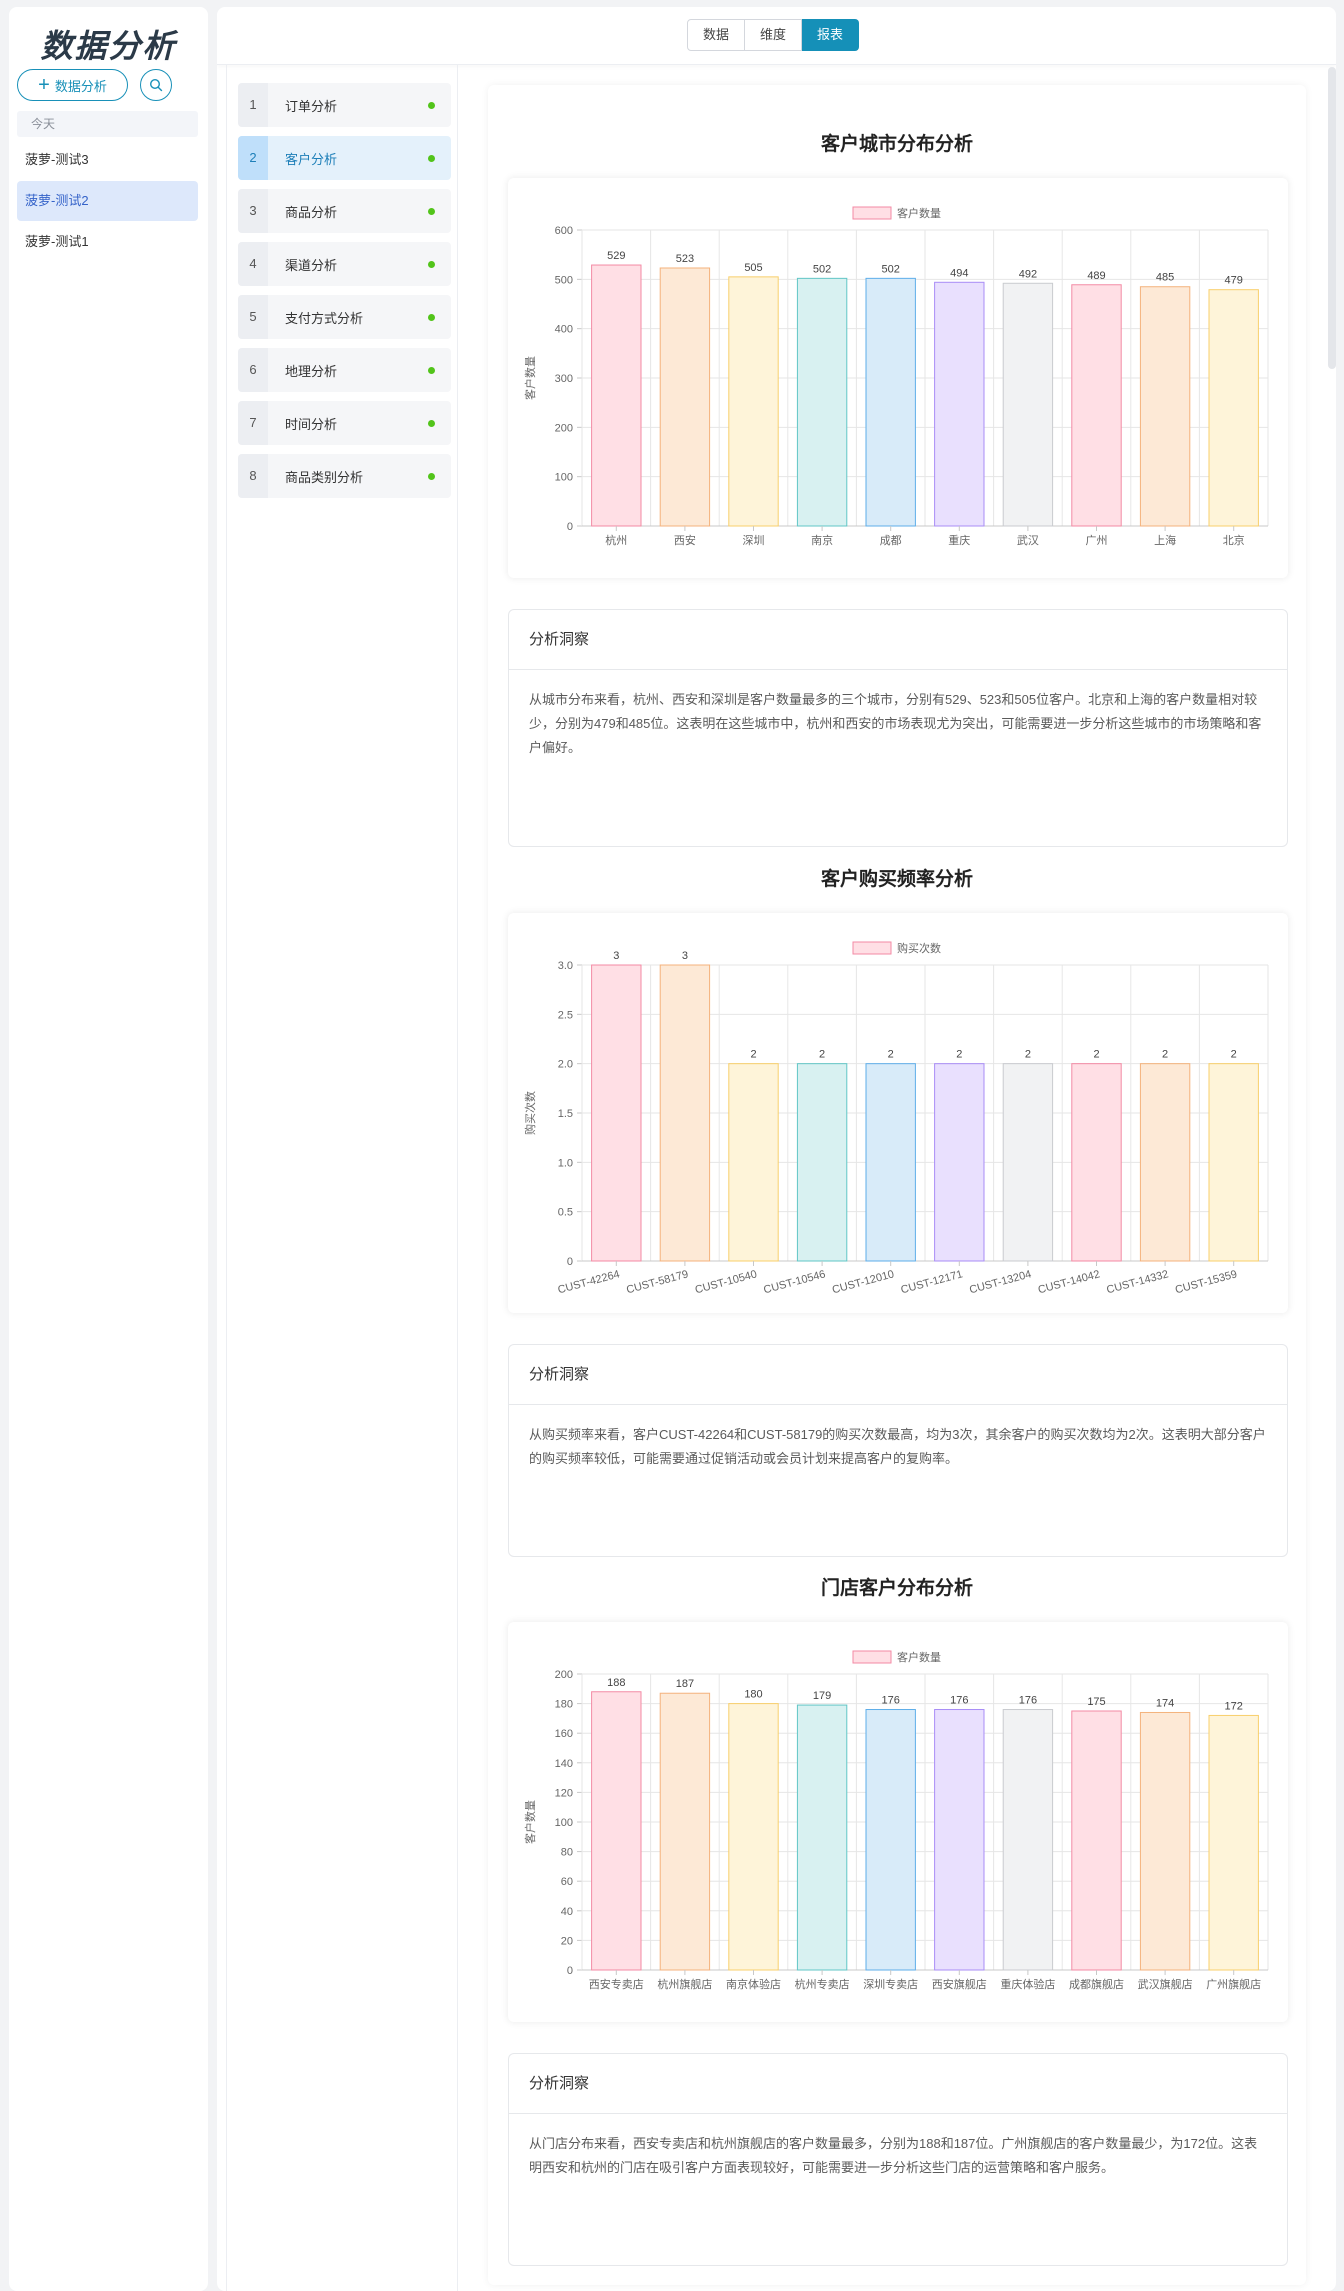 This screenshot has height=2291, width=1344. Describe the element at coordinates (108, 1149) in the screenshot. I see `sidebar: 数据分析 + 数据分析 今天 菠萝-测试3 菠萝-测试2 菠萝-测试1` at that location.